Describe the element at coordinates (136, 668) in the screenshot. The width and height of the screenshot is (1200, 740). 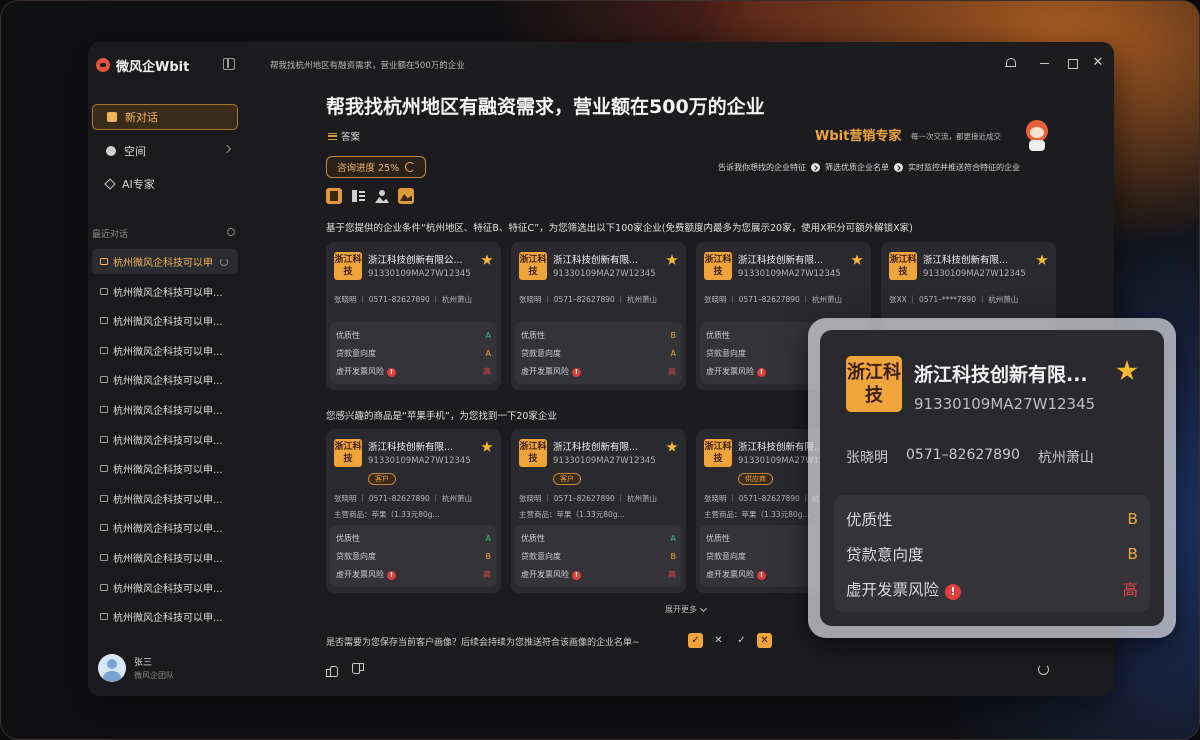
I see `user-profile: 张三 微风企团队` at that location.